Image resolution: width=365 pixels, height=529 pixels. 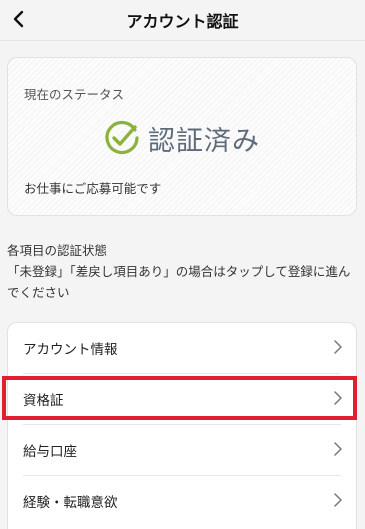 I want to click on highlight-box, so click(x=179, y=398).